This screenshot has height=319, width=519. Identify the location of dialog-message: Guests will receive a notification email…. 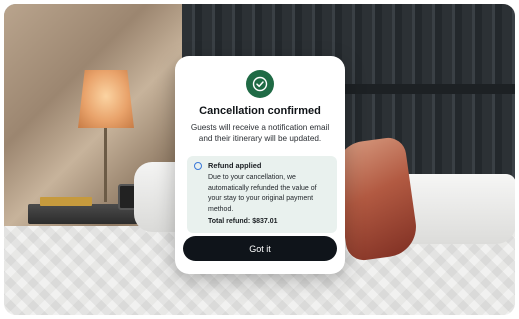
(260, 133).